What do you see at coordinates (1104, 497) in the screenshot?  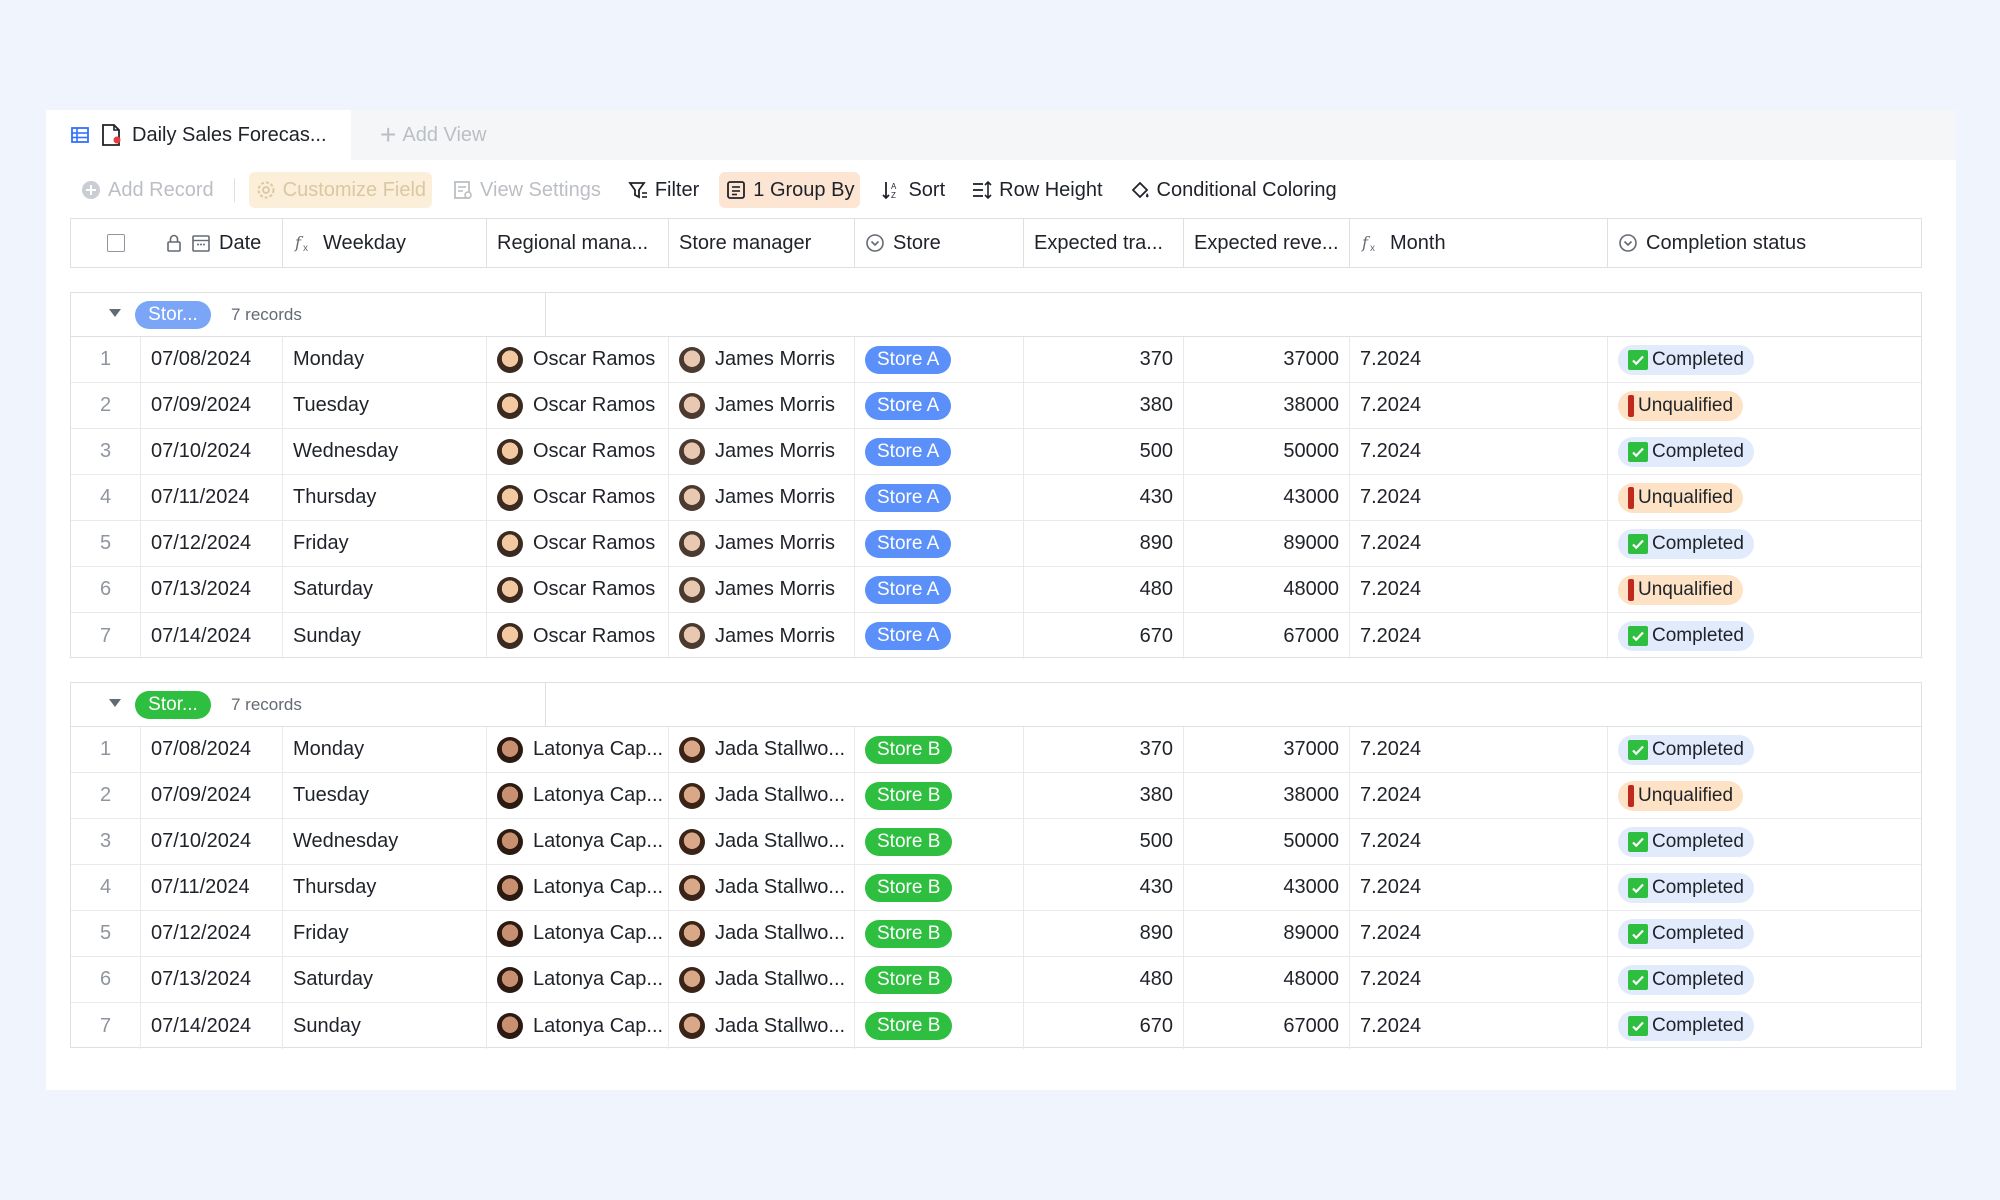 I see `expected-traffic-cell: 430` at bounding box center [1104, 497].